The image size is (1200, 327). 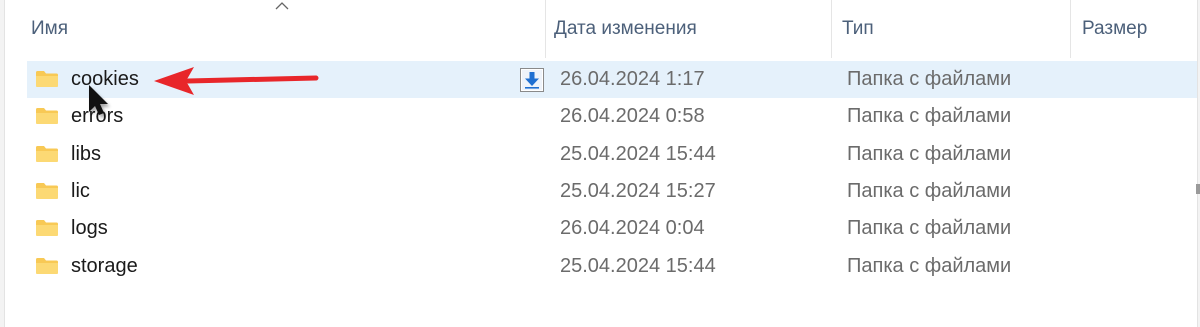 I want to click on file-row-libs: libs 25.04.2024 15:44 Папка с файлами, so click(x=612, y=154).